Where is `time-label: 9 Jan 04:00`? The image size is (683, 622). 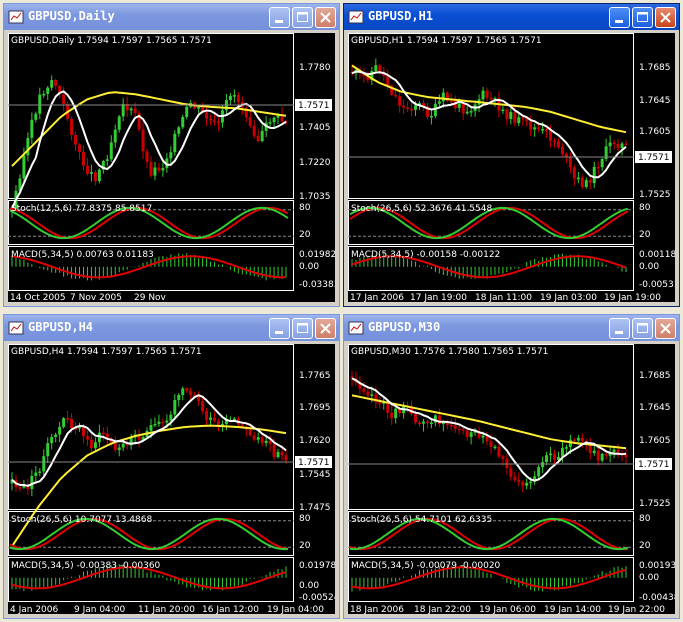
time-label: 9 Jan 04:00 is located at coordinates (100, 609).